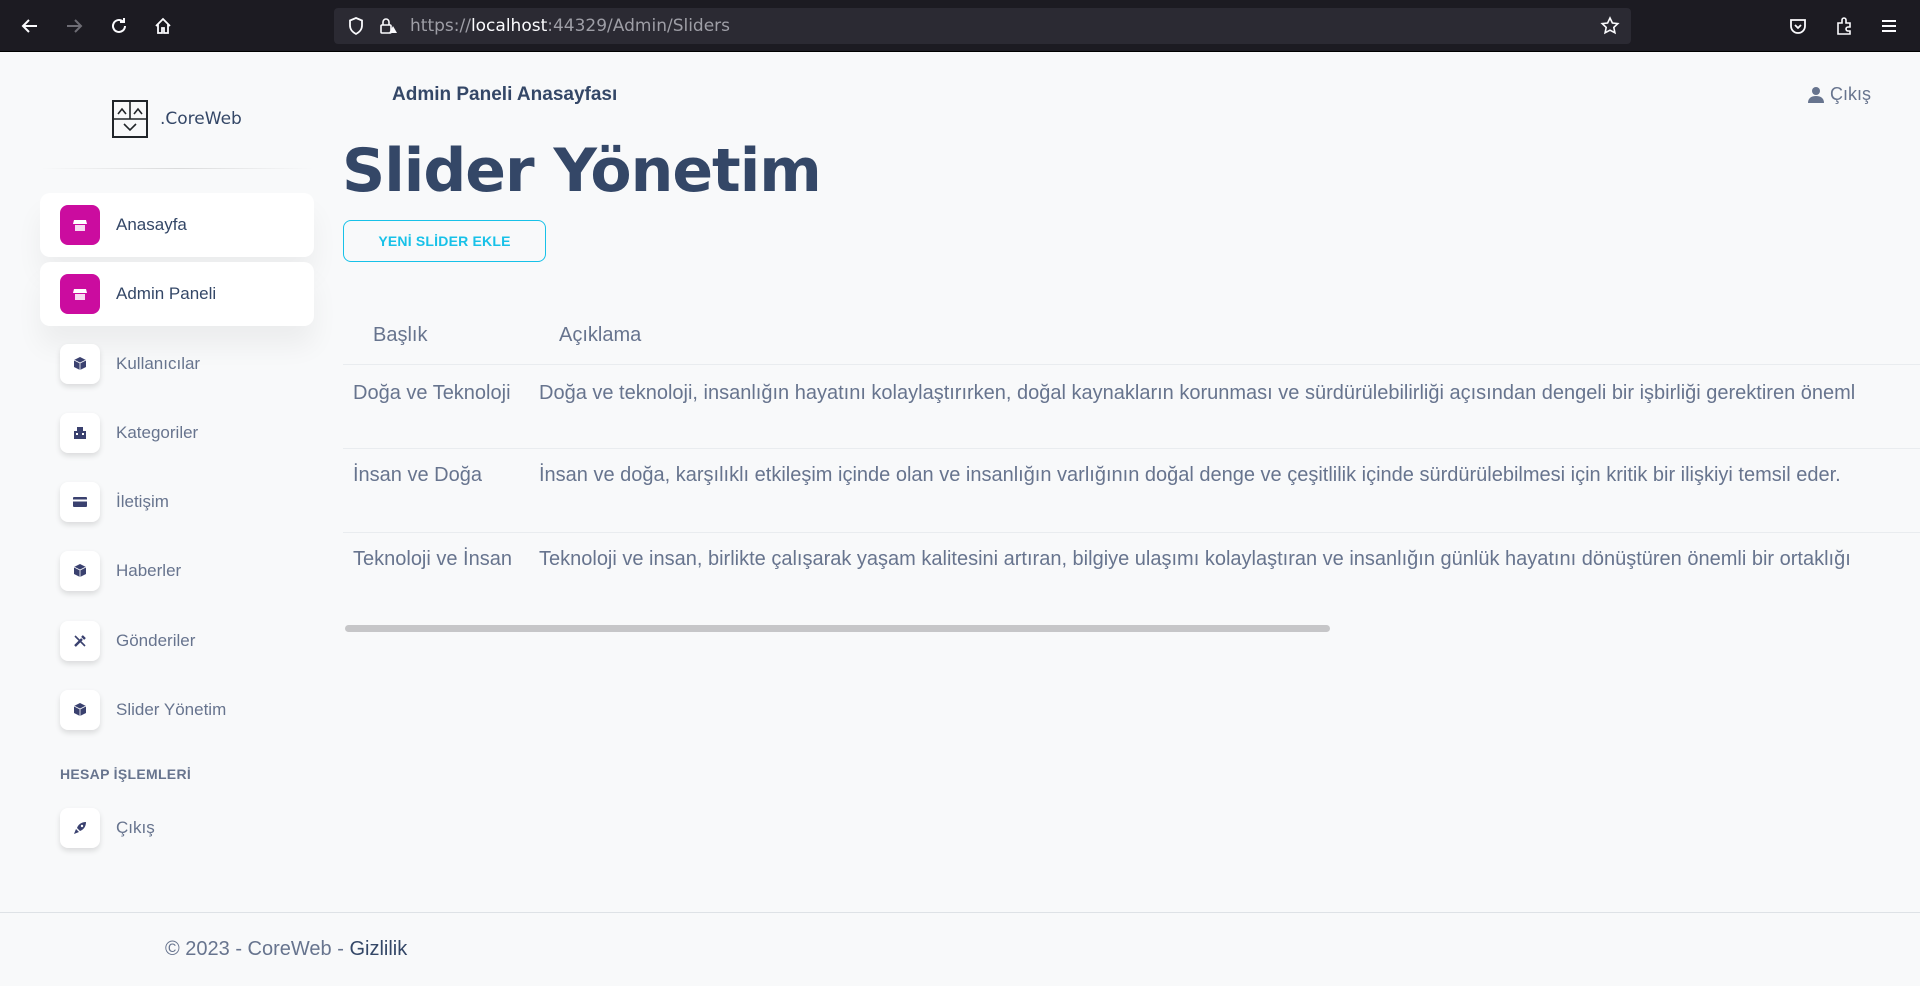 This screenshot has width=1920, height=986. I want to click on brand: .CoreWeb, so click(177, 119).